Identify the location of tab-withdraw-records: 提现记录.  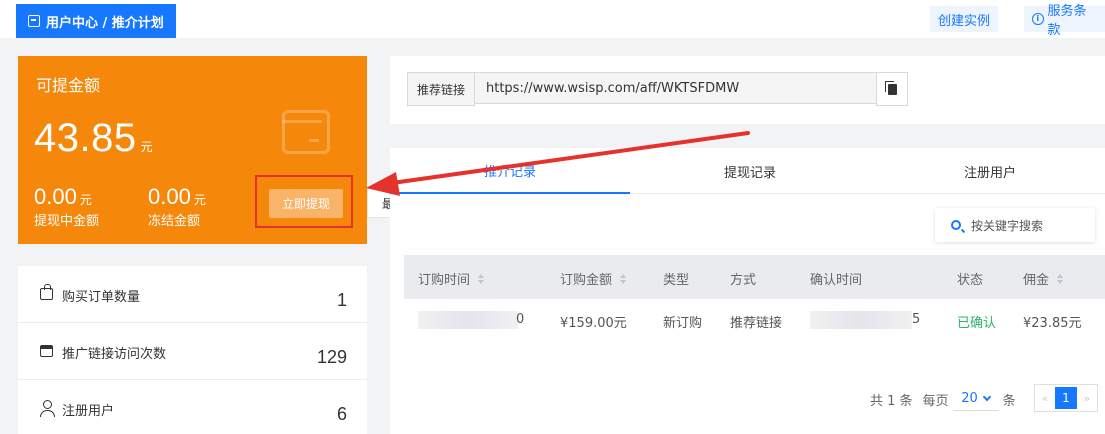
(750, 171).